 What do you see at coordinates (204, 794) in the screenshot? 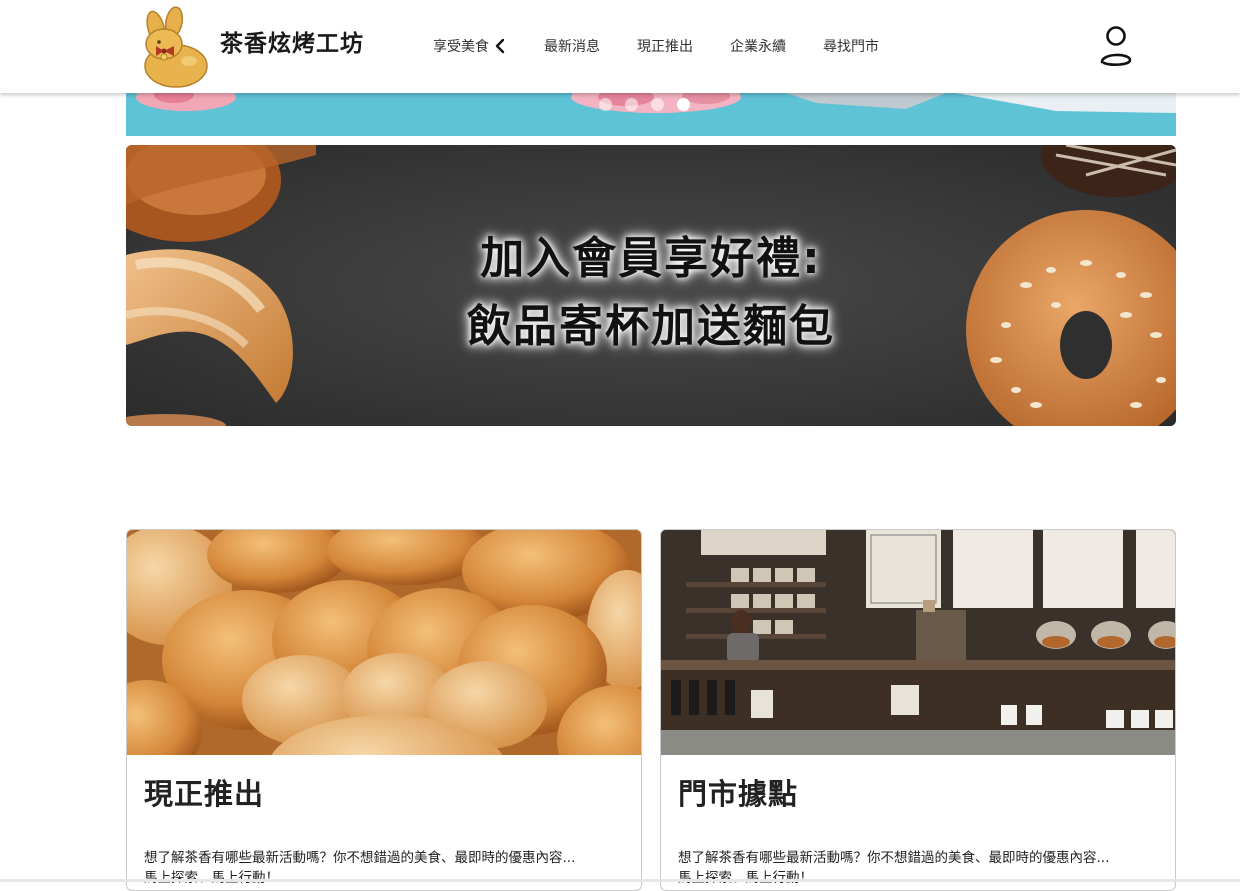
I see `card-title: 現正推出` at bounding box center [204, 794].